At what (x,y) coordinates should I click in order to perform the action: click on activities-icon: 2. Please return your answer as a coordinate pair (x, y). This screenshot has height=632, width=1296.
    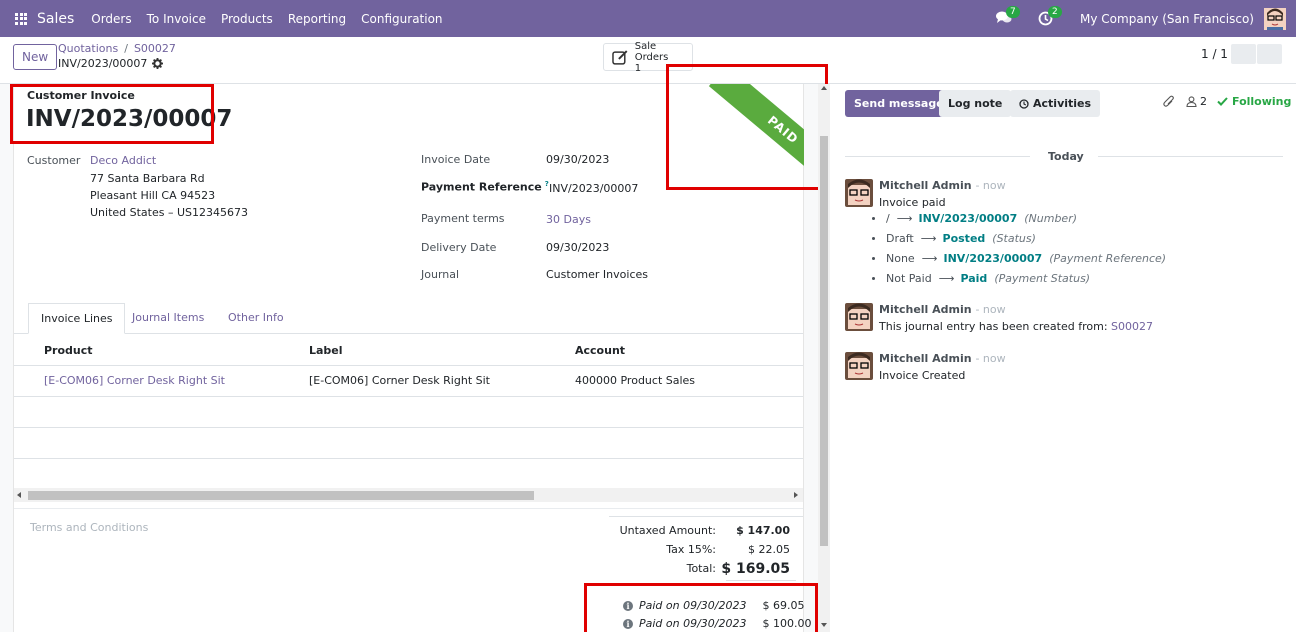
    Looking at the image, I should click on (1050, 16).